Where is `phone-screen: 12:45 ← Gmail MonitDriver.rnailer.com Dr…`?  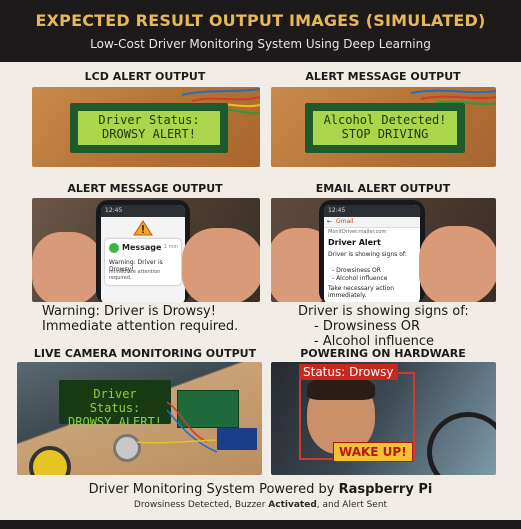 phone-screen: 12:45 ← Gmail MonitDriver.rnailer.com Dr… is located at coordinates (372, 253).